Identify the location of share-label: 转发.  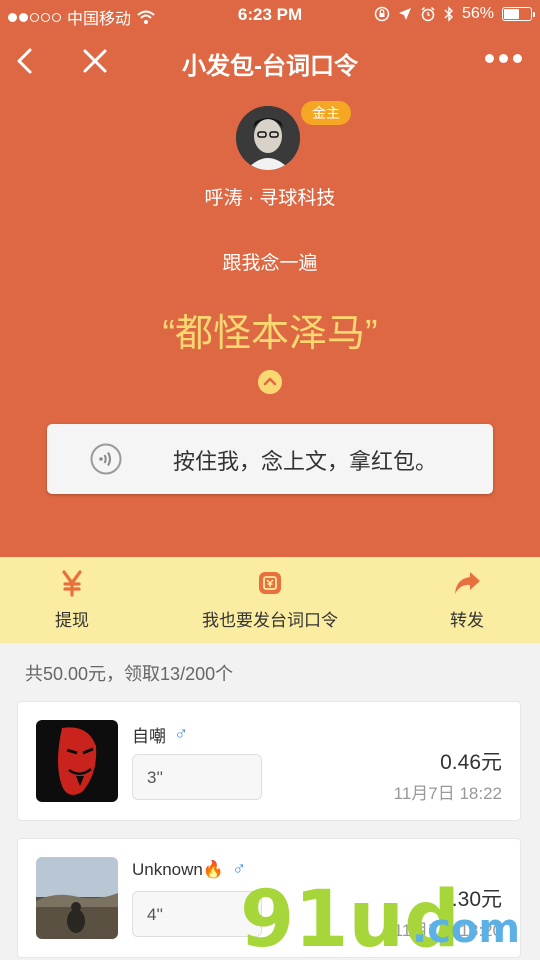
(467, 620).